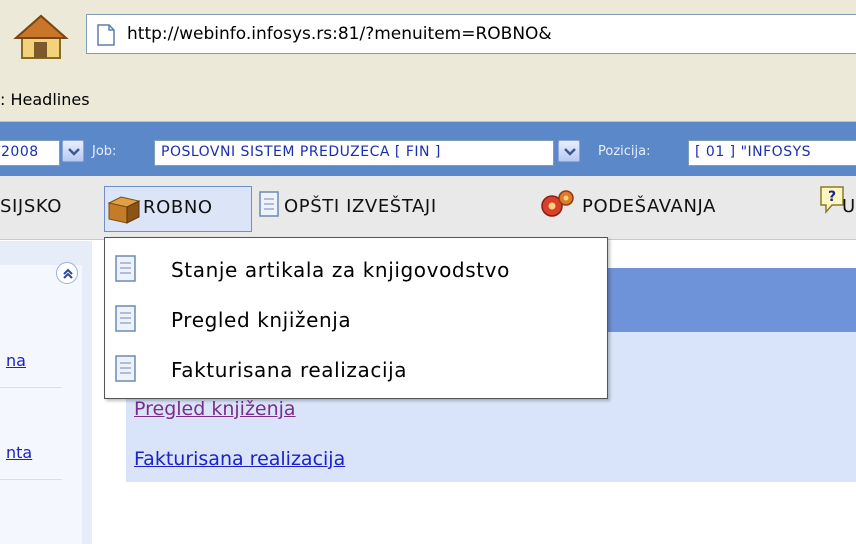 This screenshot has height=544, width=856. I want to click on menu-item-up: UP, so click(849, 211).